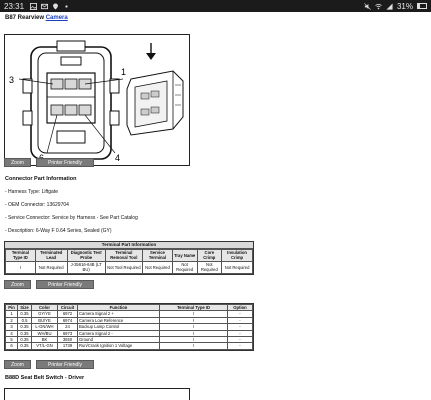 The width and height of the screenshot is (431, 400). What do you see at coordinates (240, 346) in the screenshot?
I see `option-cell: -` at bounding box center [240, 346].